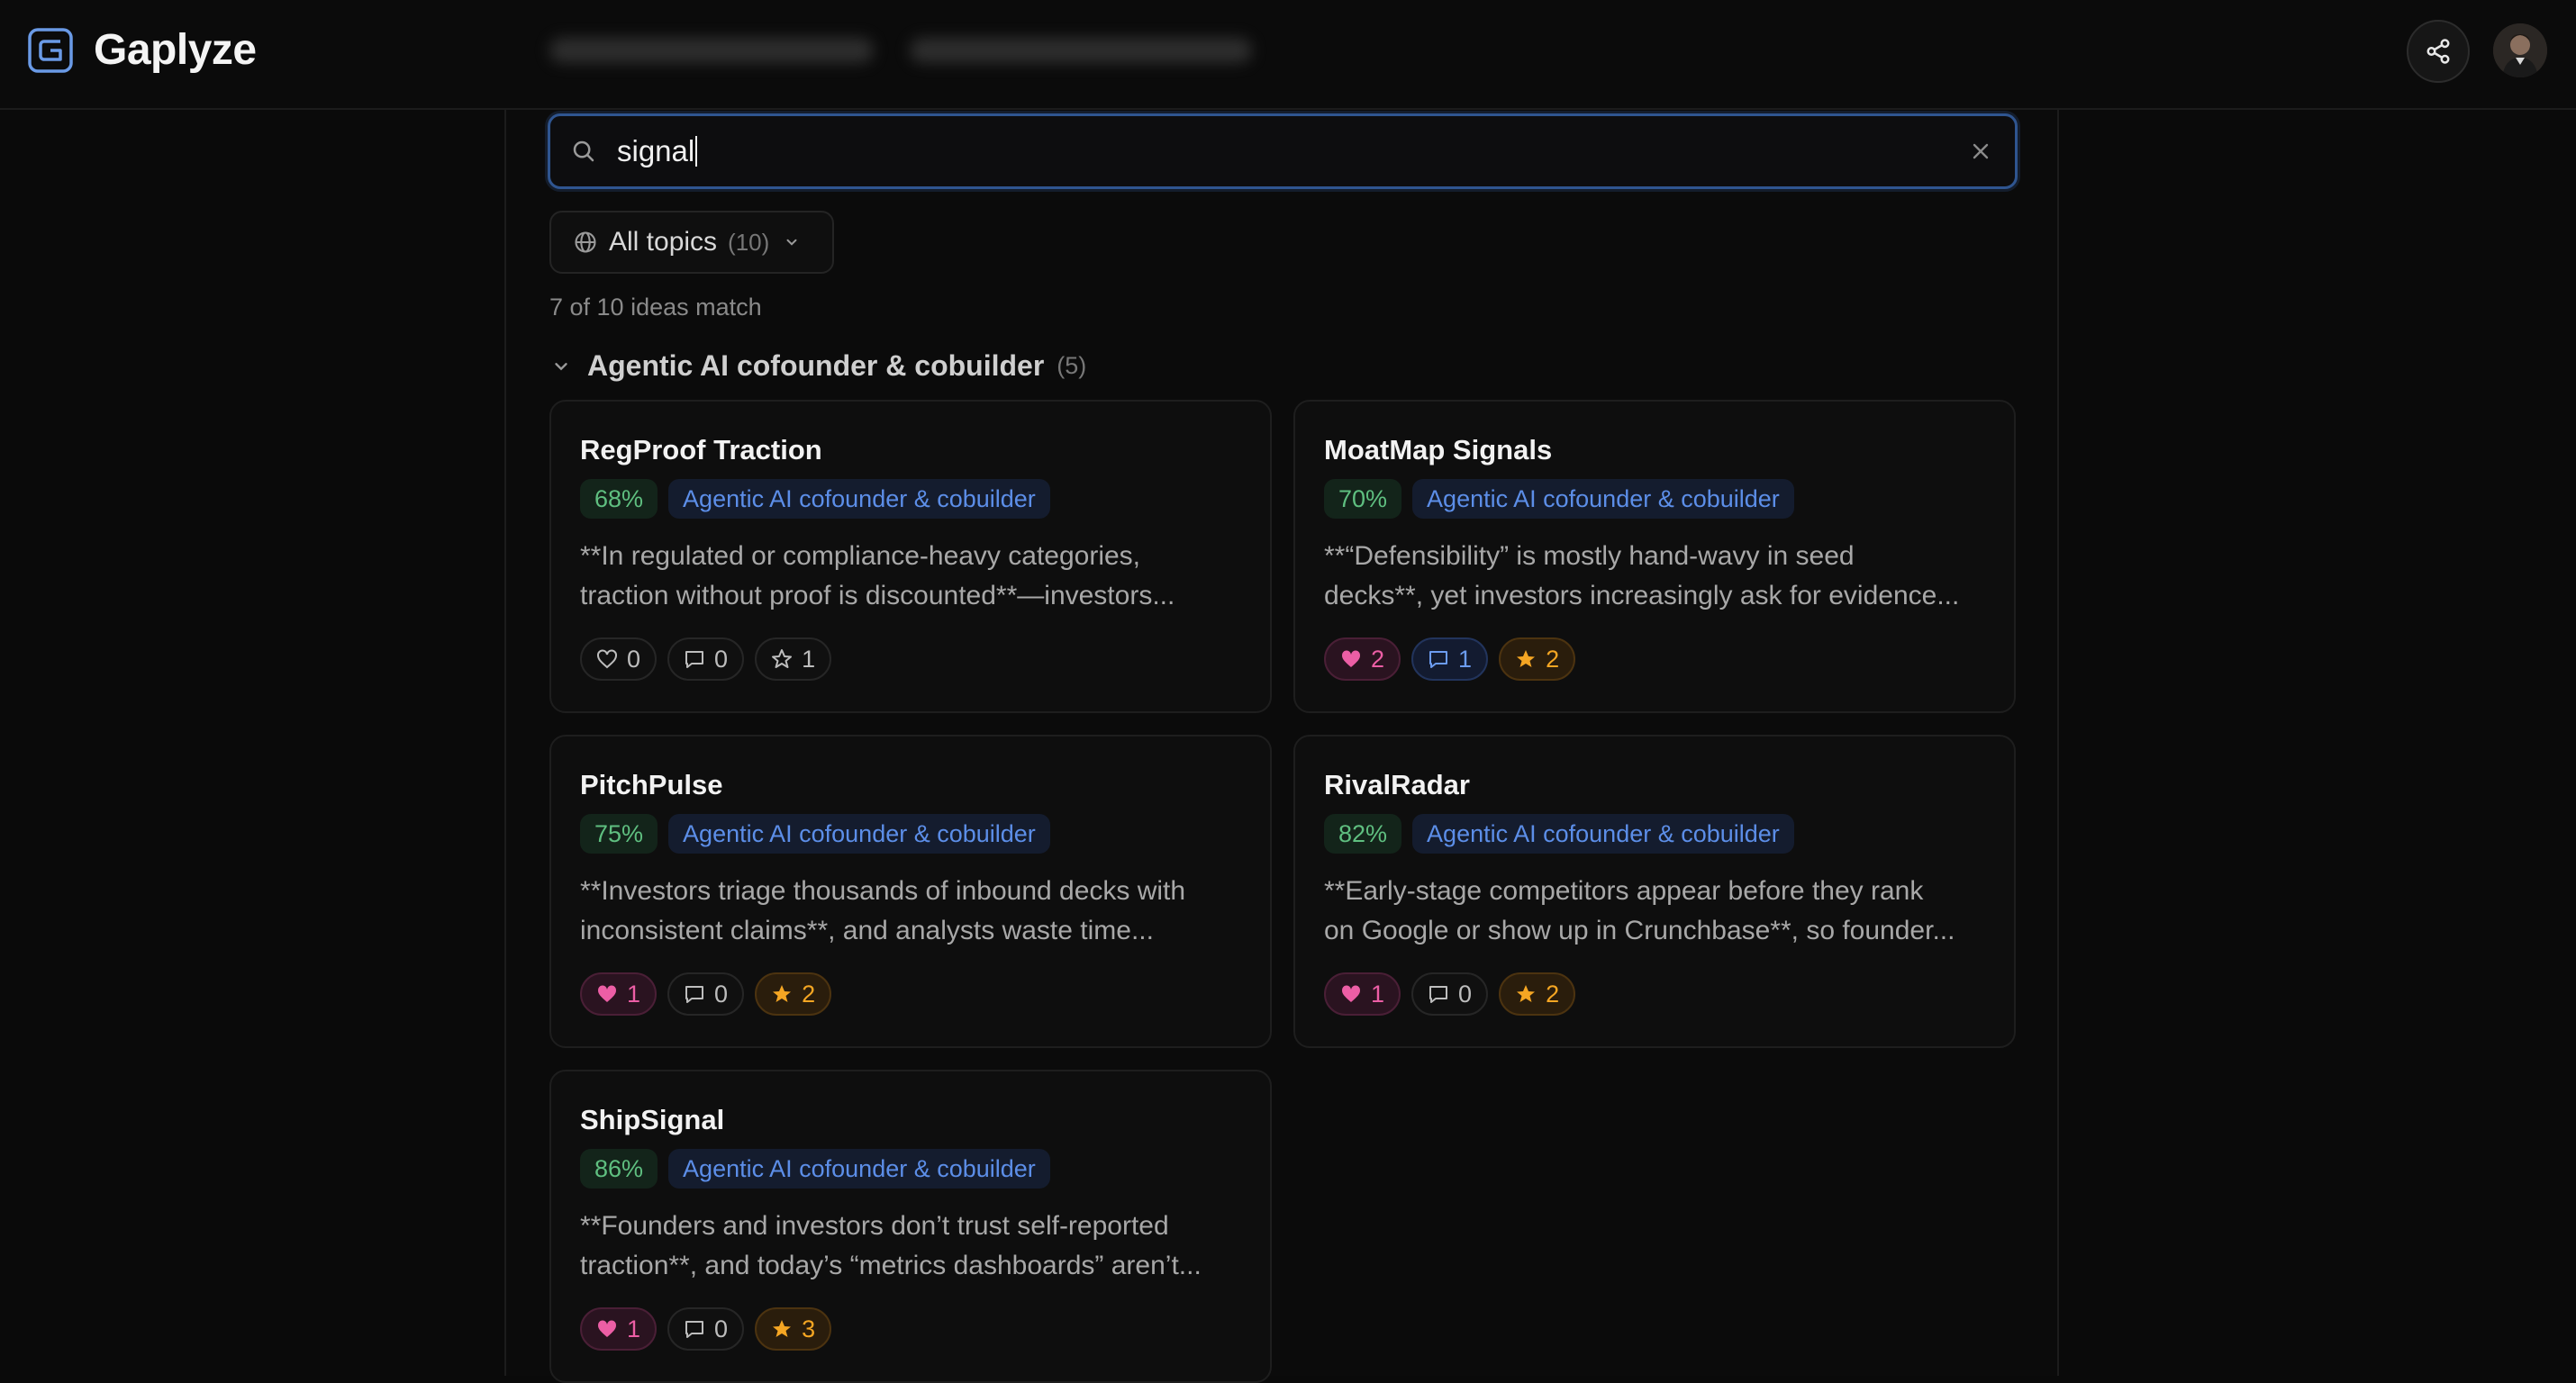 Image resolution: width=2576 pixels, height=1383 pixels. What do you see at coordinates (1072, 365) in the screenshot?
I see `group-count: (5)` at bounding box center [1072, 365].